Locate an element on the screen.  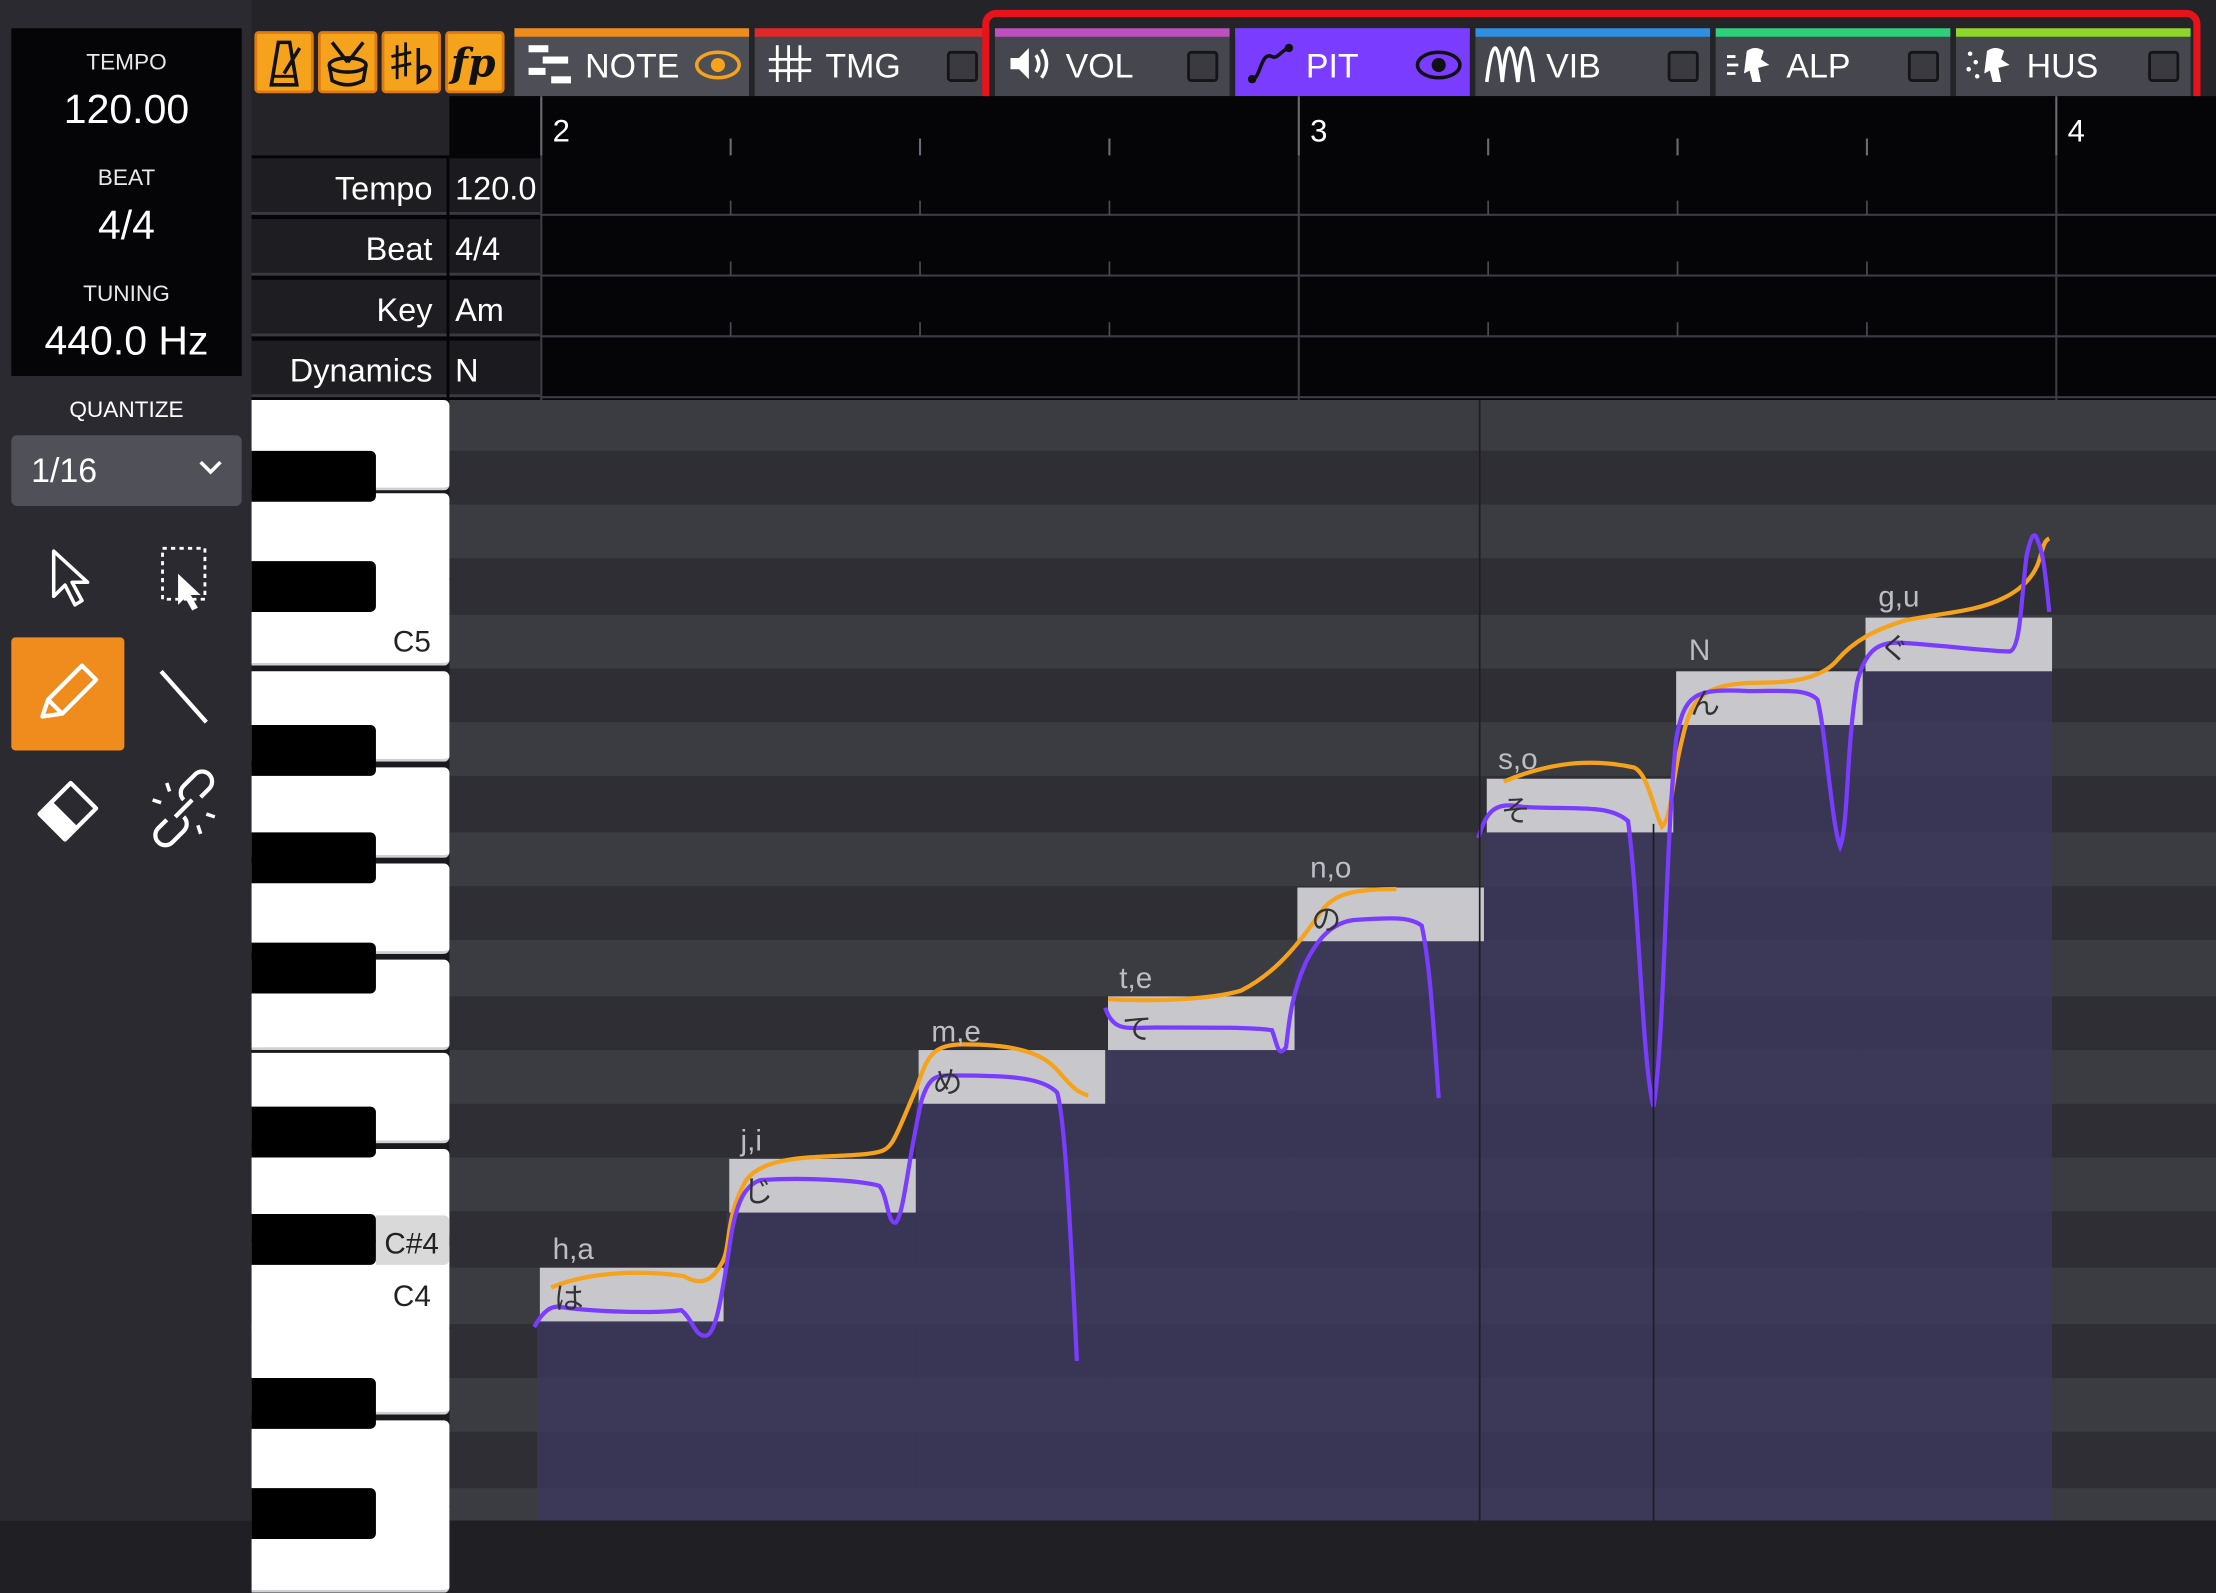
arrow-cursor-icon is located at coordinates (70, 578).